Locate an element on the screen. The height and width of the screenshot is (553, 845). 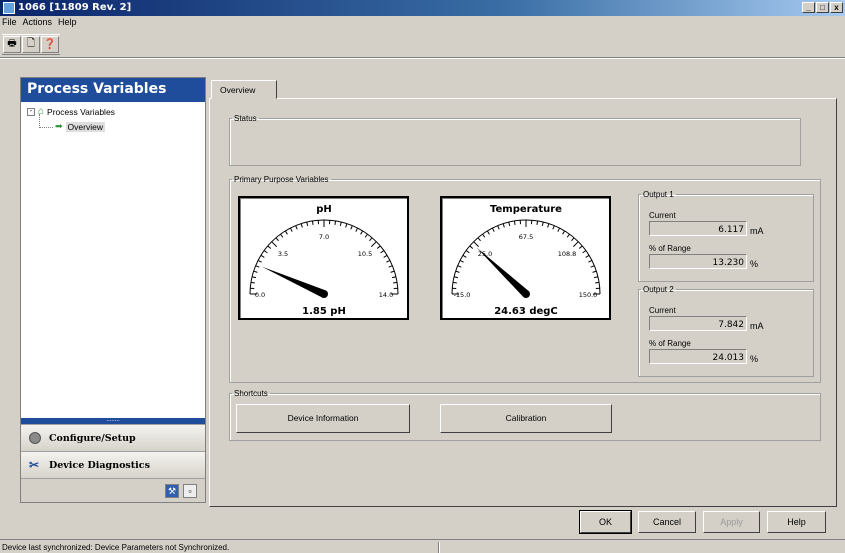
shortcuts-legend: Shortcuts is located at coordinates (251, 393).